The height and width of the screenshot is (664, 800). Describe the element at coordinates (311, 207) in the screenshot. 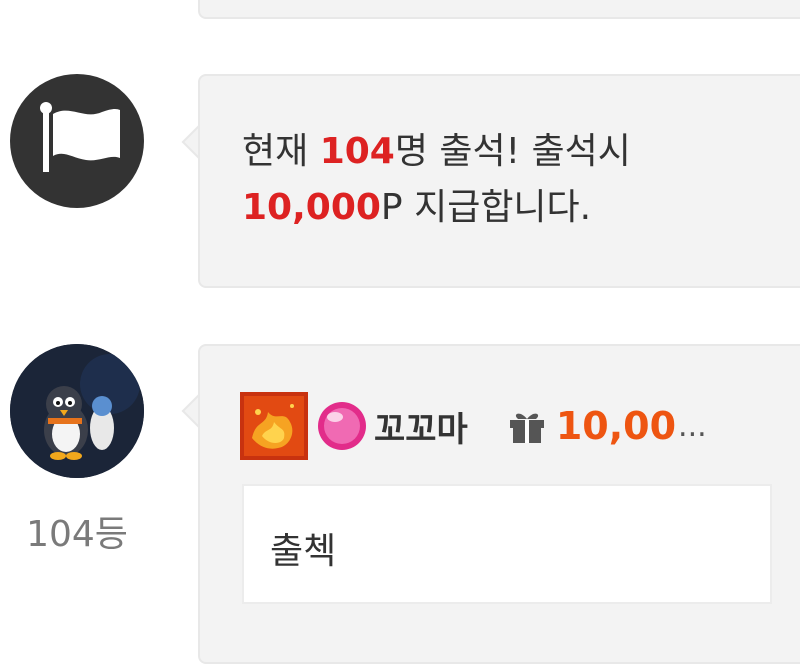

I see `reward-points: 10,000` at that location.